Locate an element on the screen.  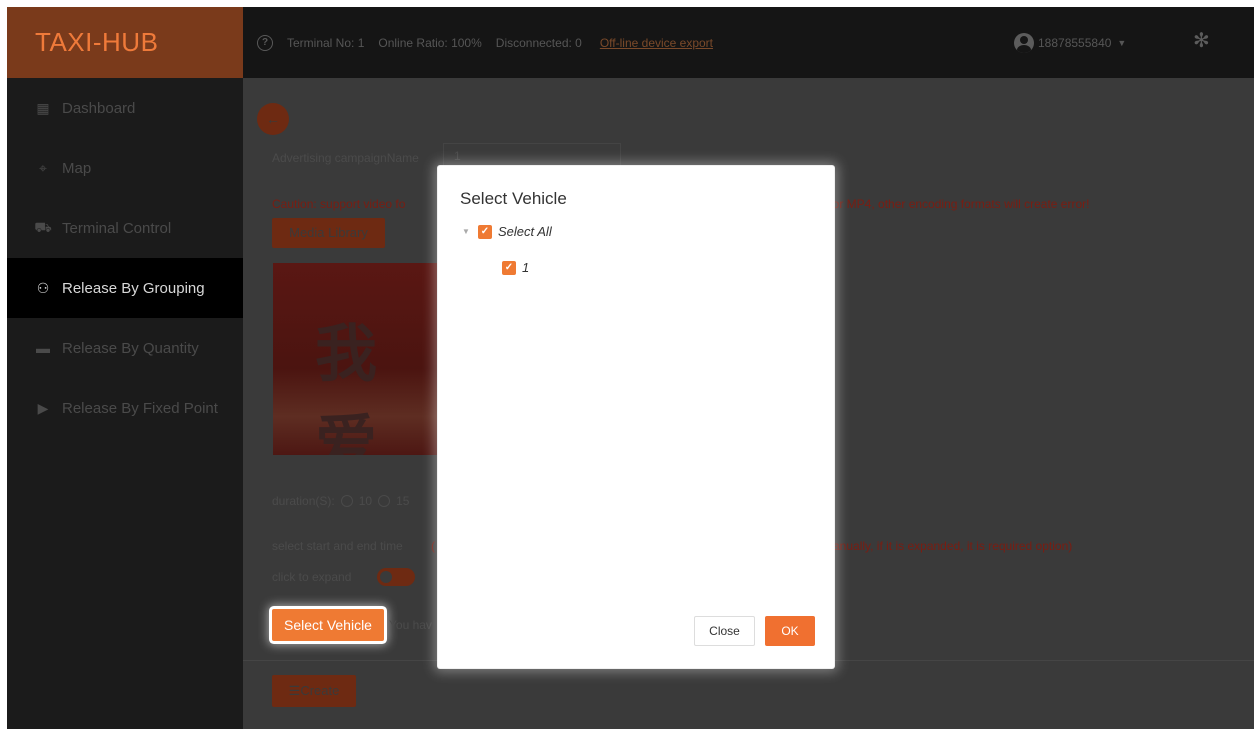
caret-down-icon: ▼ is located at coordinates (467, 231).